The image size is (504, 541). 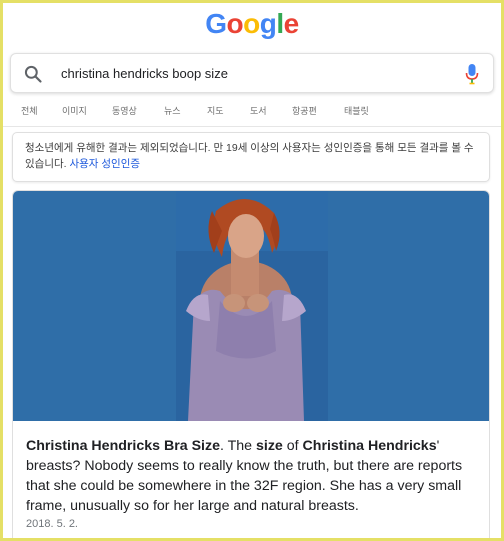 What do you see at coordinates (144, 73) in the screenshot?
I see `search-input: christina hendricks boop size` at bounding box center [144, 73].